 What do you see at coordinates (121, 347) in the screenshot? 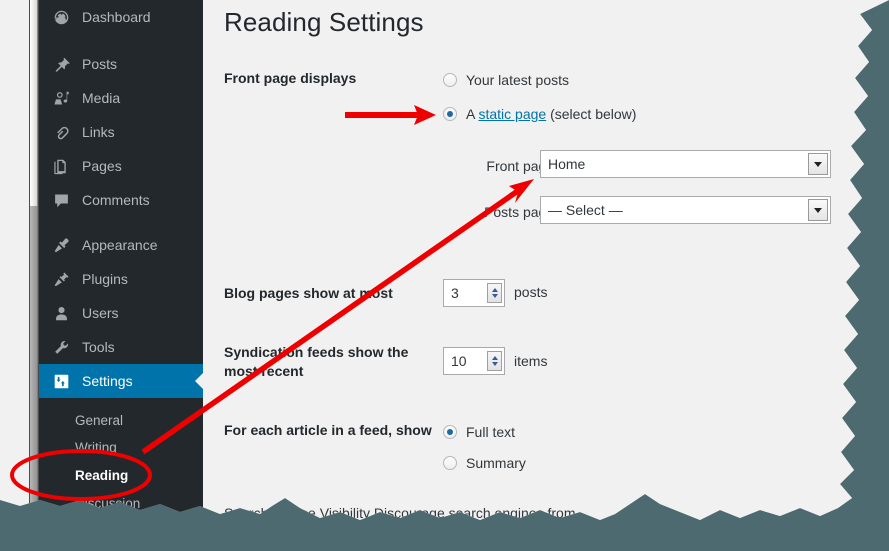
I see `sidebar-item-tools: Tools` at bounding box center [121, 347].